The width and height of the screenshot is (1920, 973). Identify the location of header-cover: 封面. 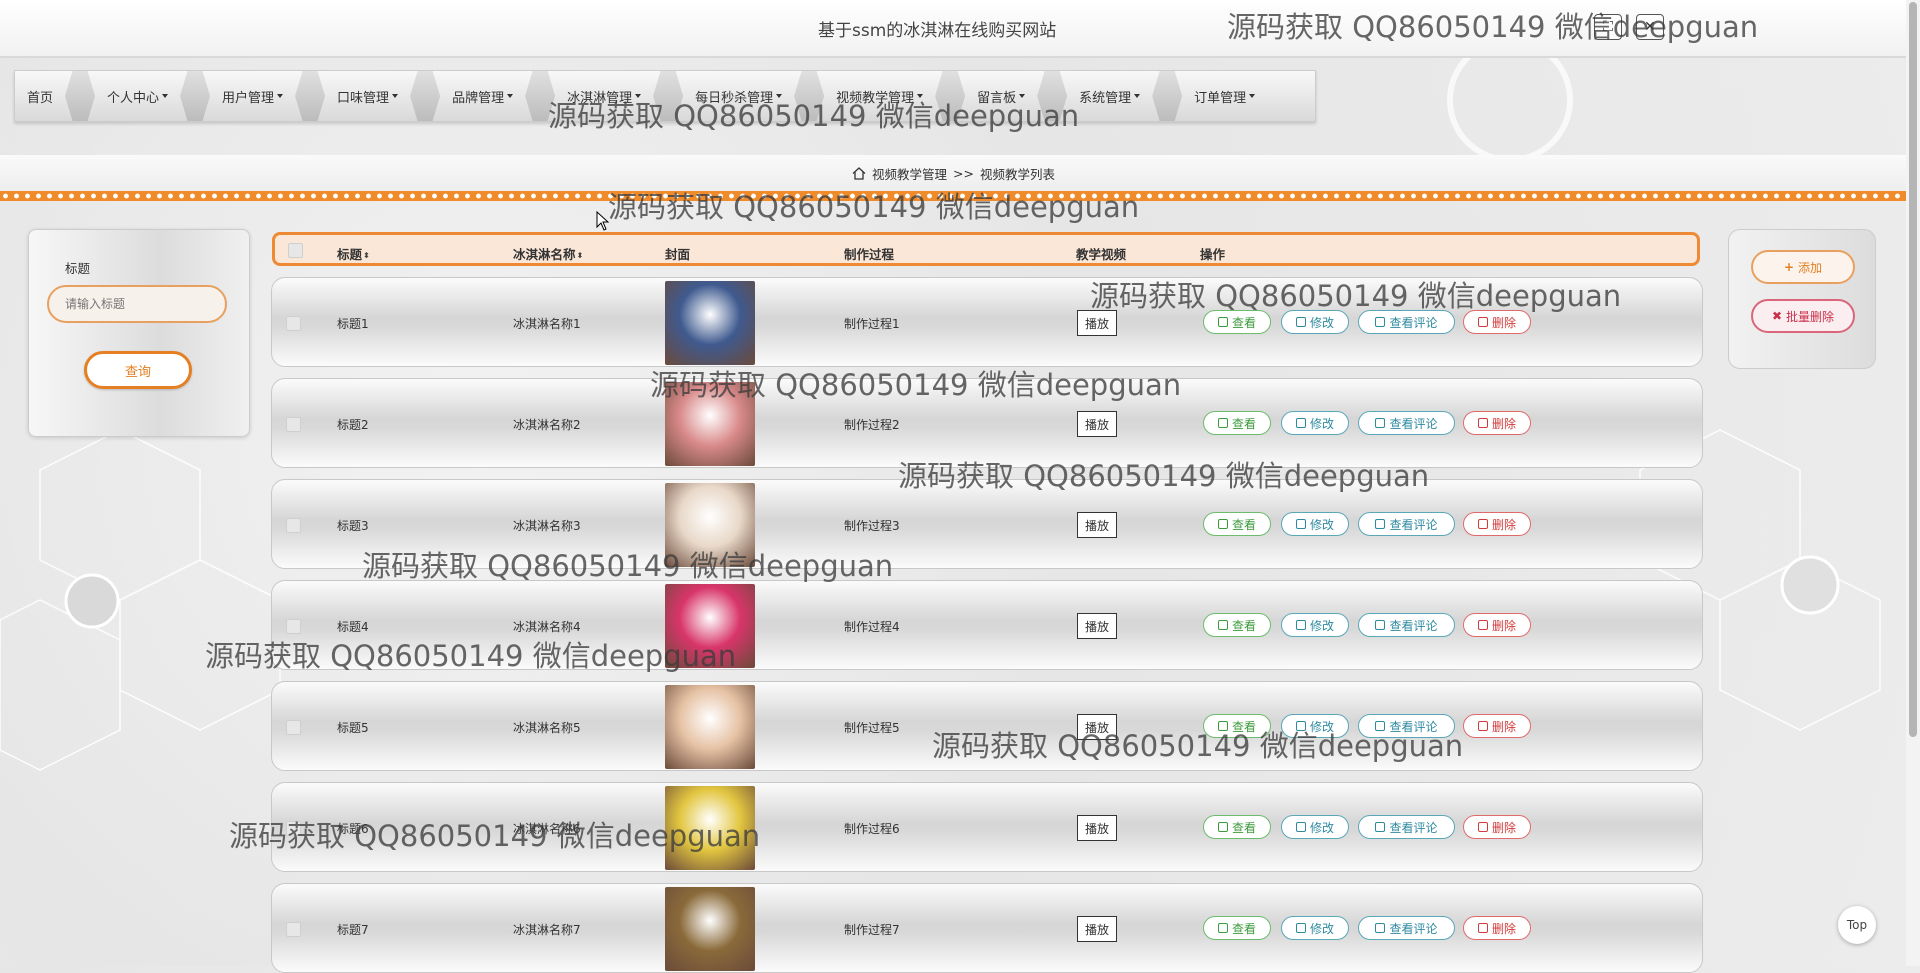
(678, 254).